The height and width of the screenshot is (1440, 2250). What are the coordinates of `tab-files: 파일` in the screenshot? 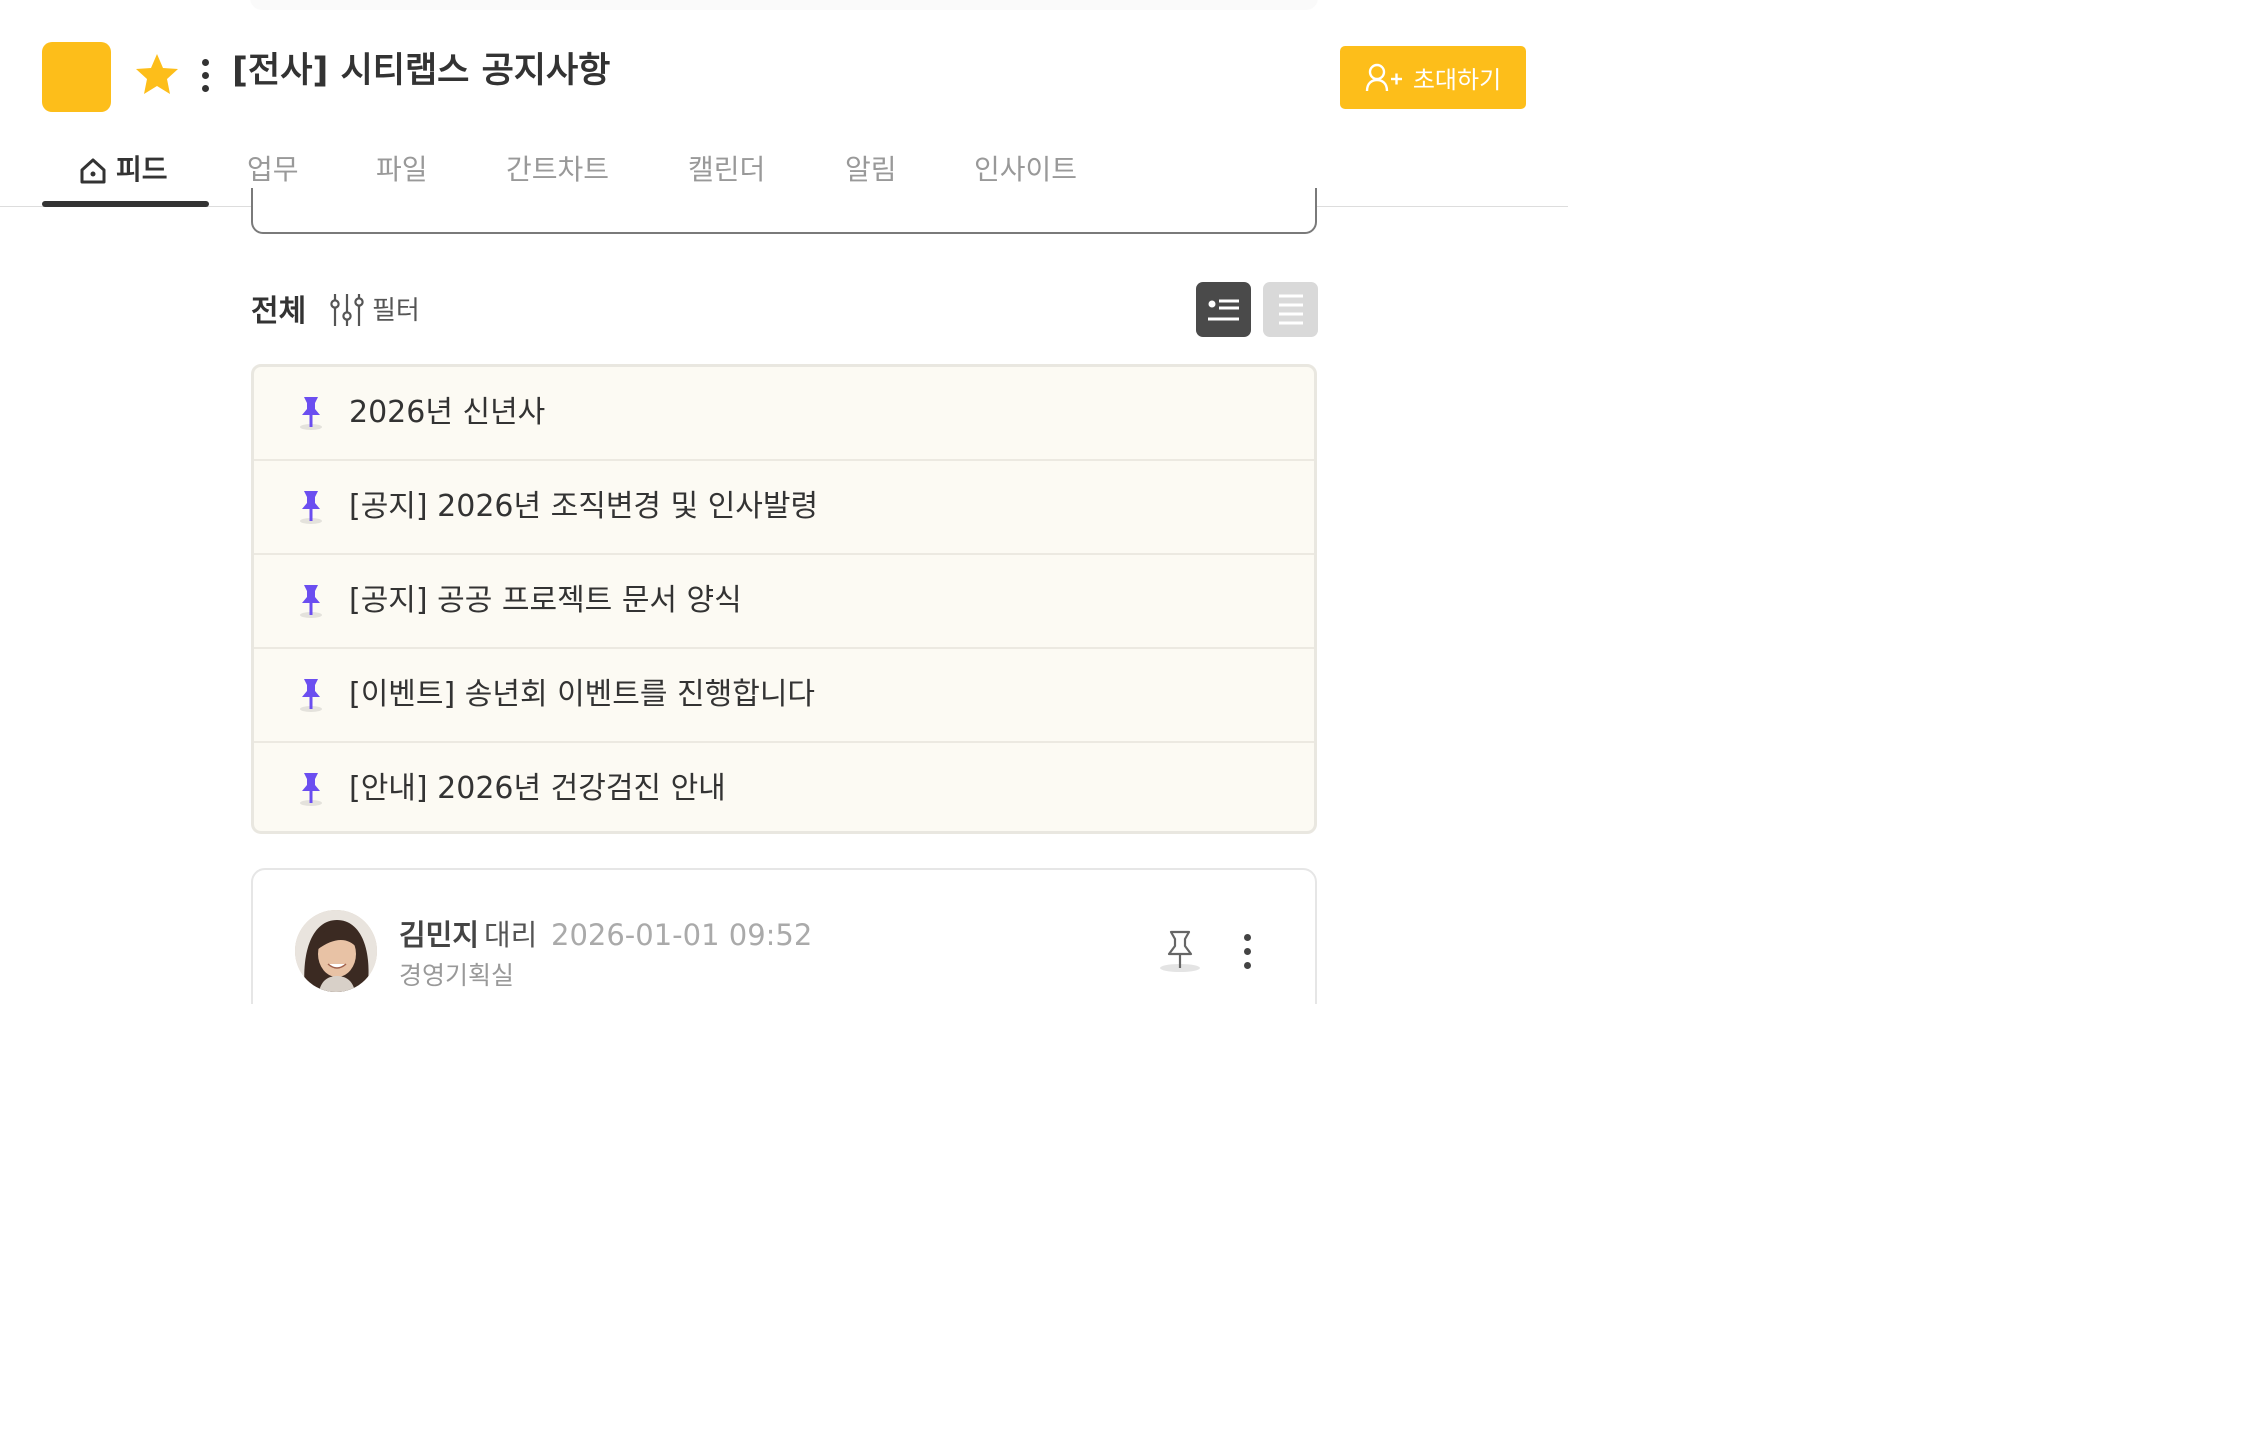 It's located at (402, 170).